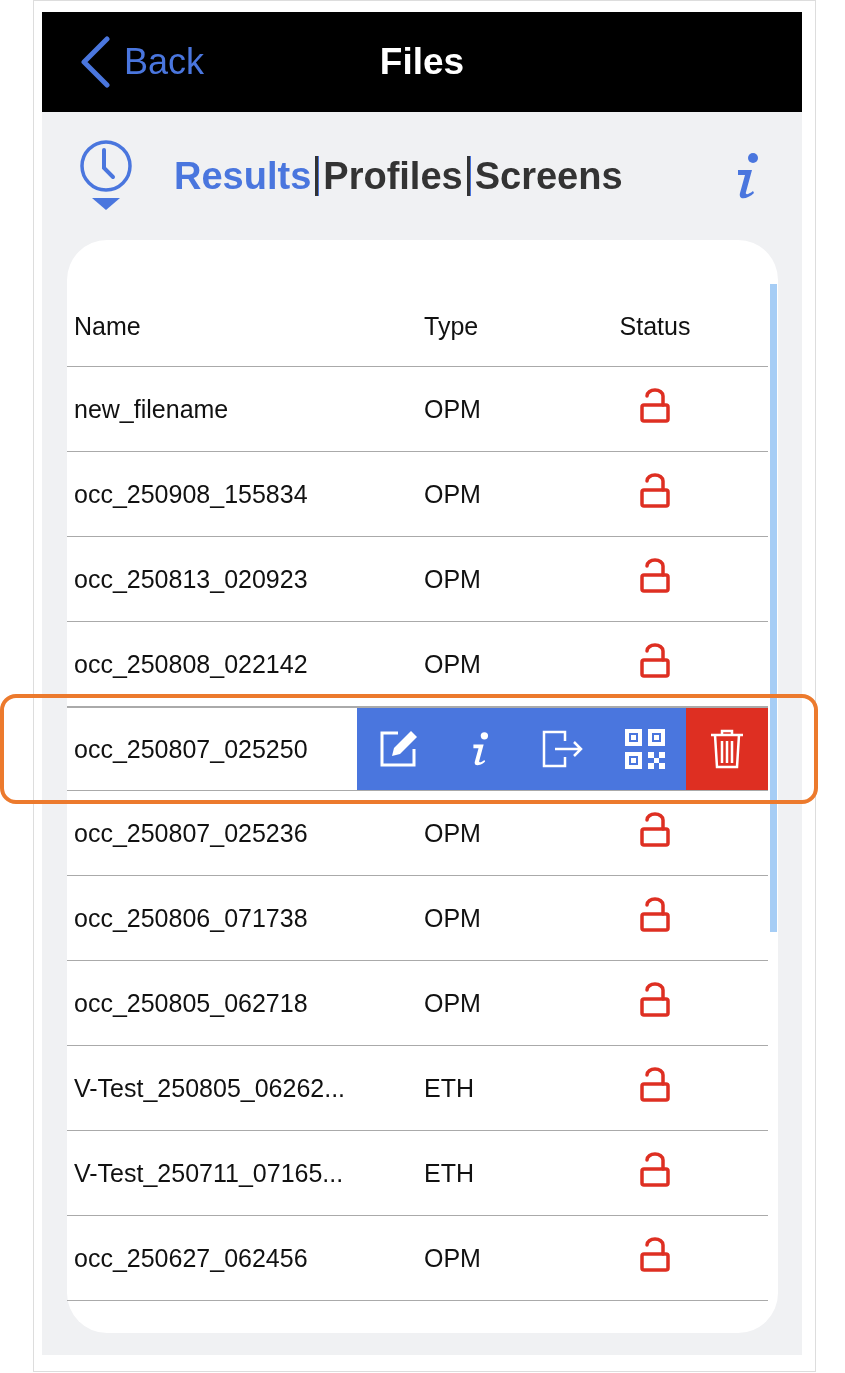 The width and height of the screenshot is (845, 1373). What do you see at coordinates (548, 176) in the screenshot?
I see `tab: Screens` at bounding box center [548, 176].